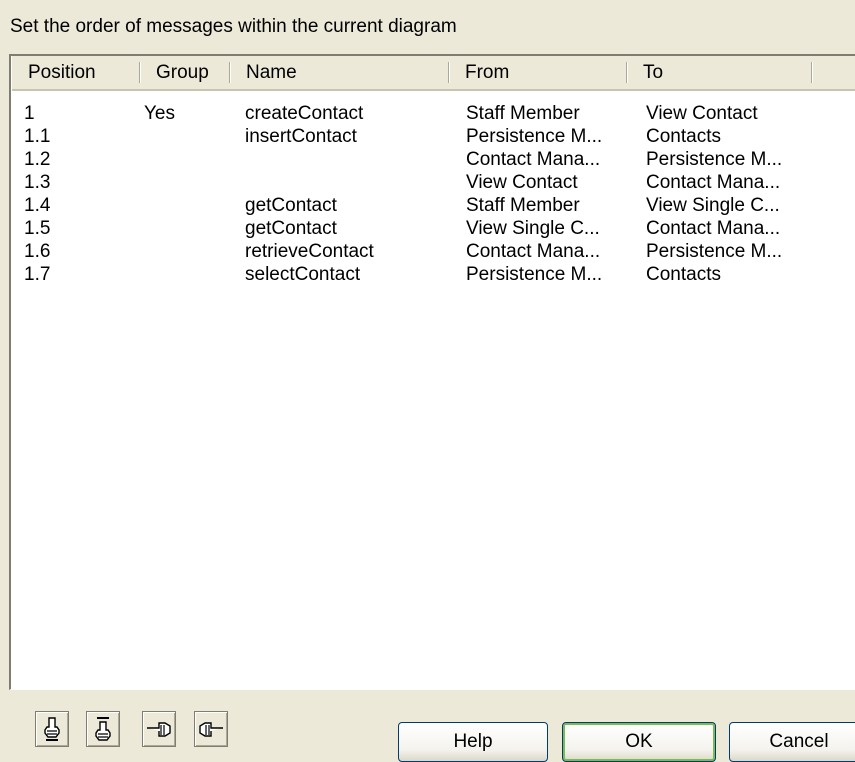 The height and width of the screenshot is (762, 855). What do you see at coordinates (304, 113) in the screenshot?
I see `cell-name: createContact` at bounding box center [304, 113].